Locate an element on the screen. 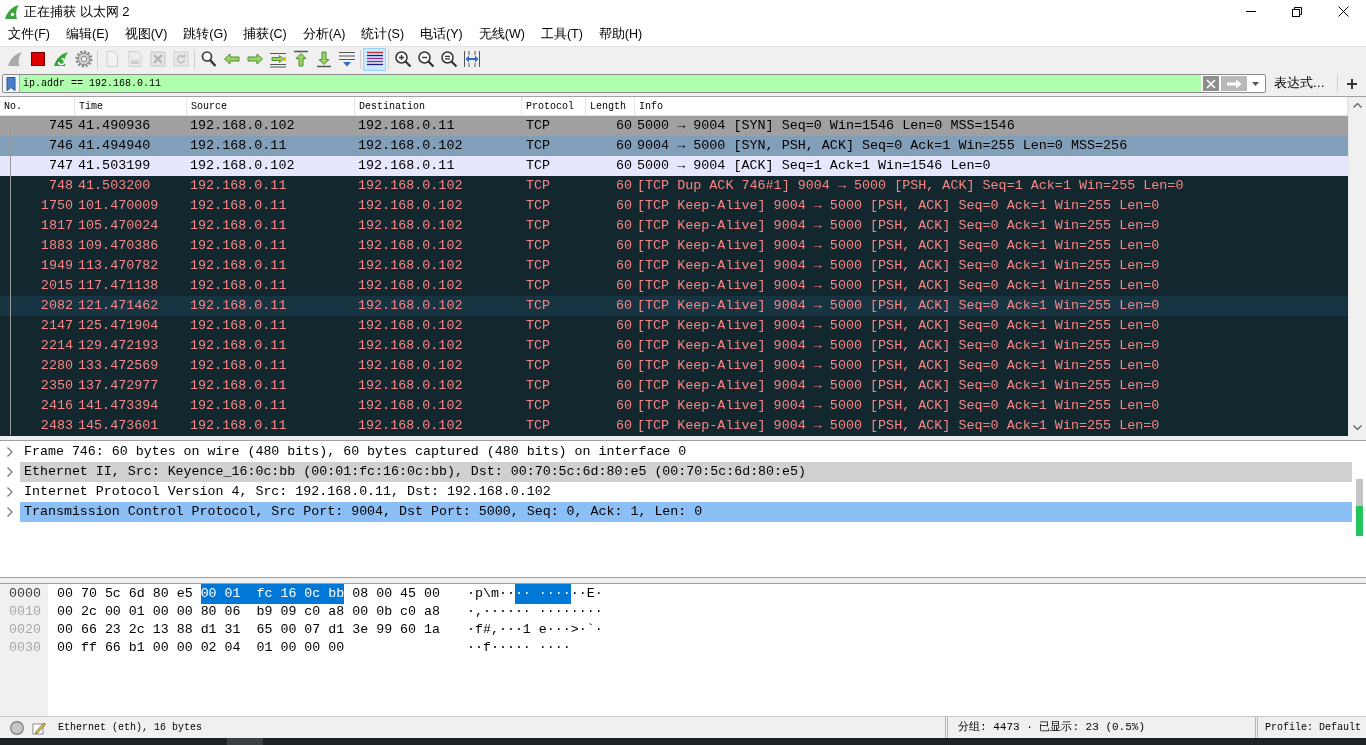  packet-row: 747 41.503199 192.168.0.102 192.168.0.11 TCP 60 5000 → 9004 [ACK] Seq=1 Ack=1 Win=1546 Len=0 is located at coordinates (674, 166).